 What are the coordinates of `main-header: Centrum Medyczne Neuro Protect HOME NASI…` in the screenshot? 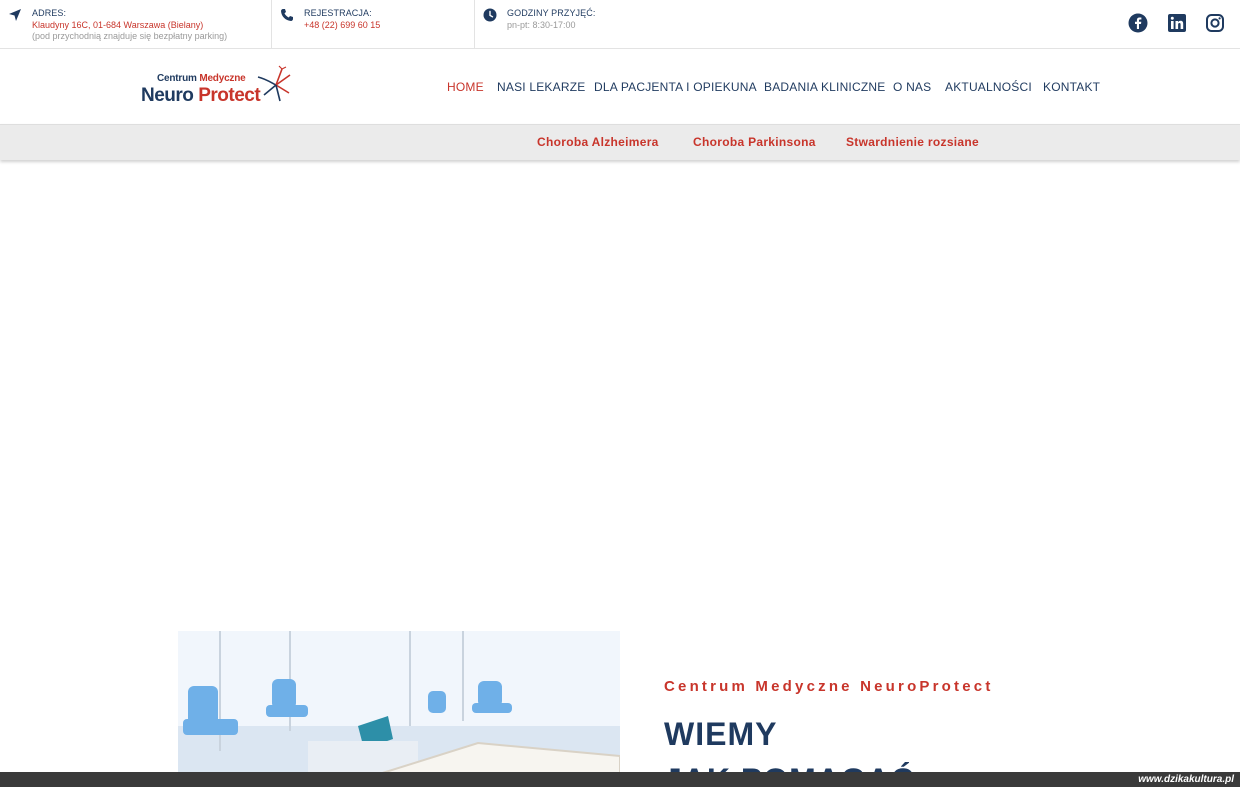 It's located at (620, 86).